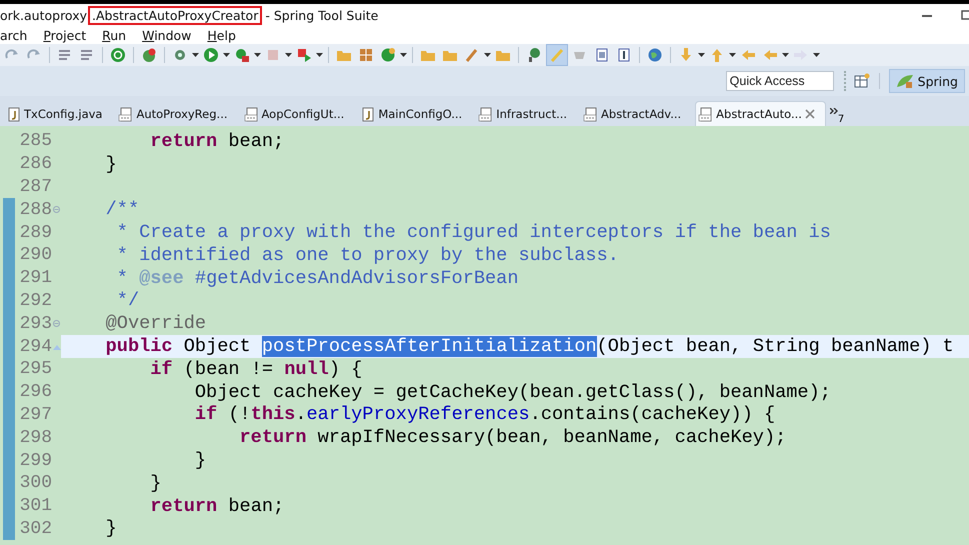 The width and height of the screenshot is (969, 545). What do you see at coordinates (122, 210) in the screenshot?
I see `code-line: /**` at bounding box center [122, 210].